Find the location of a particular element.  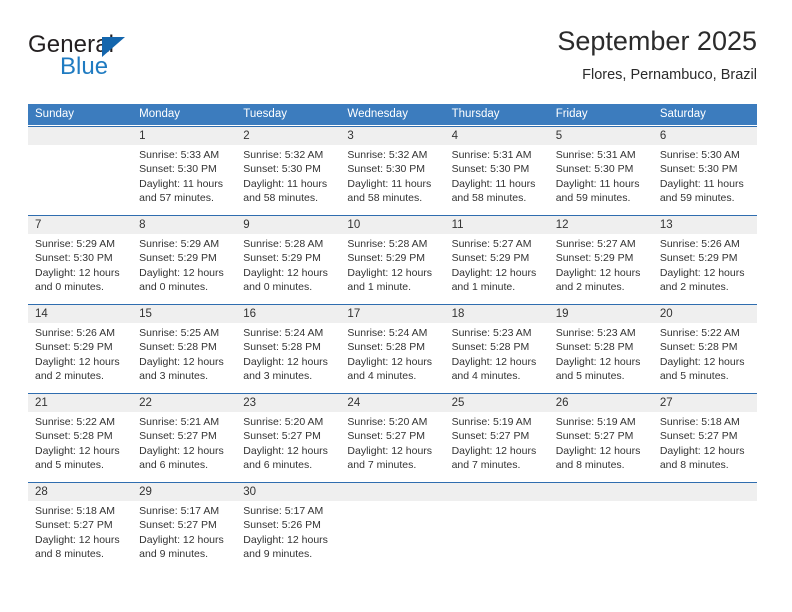

day-number: 9 is located at coordinates (288, 225).